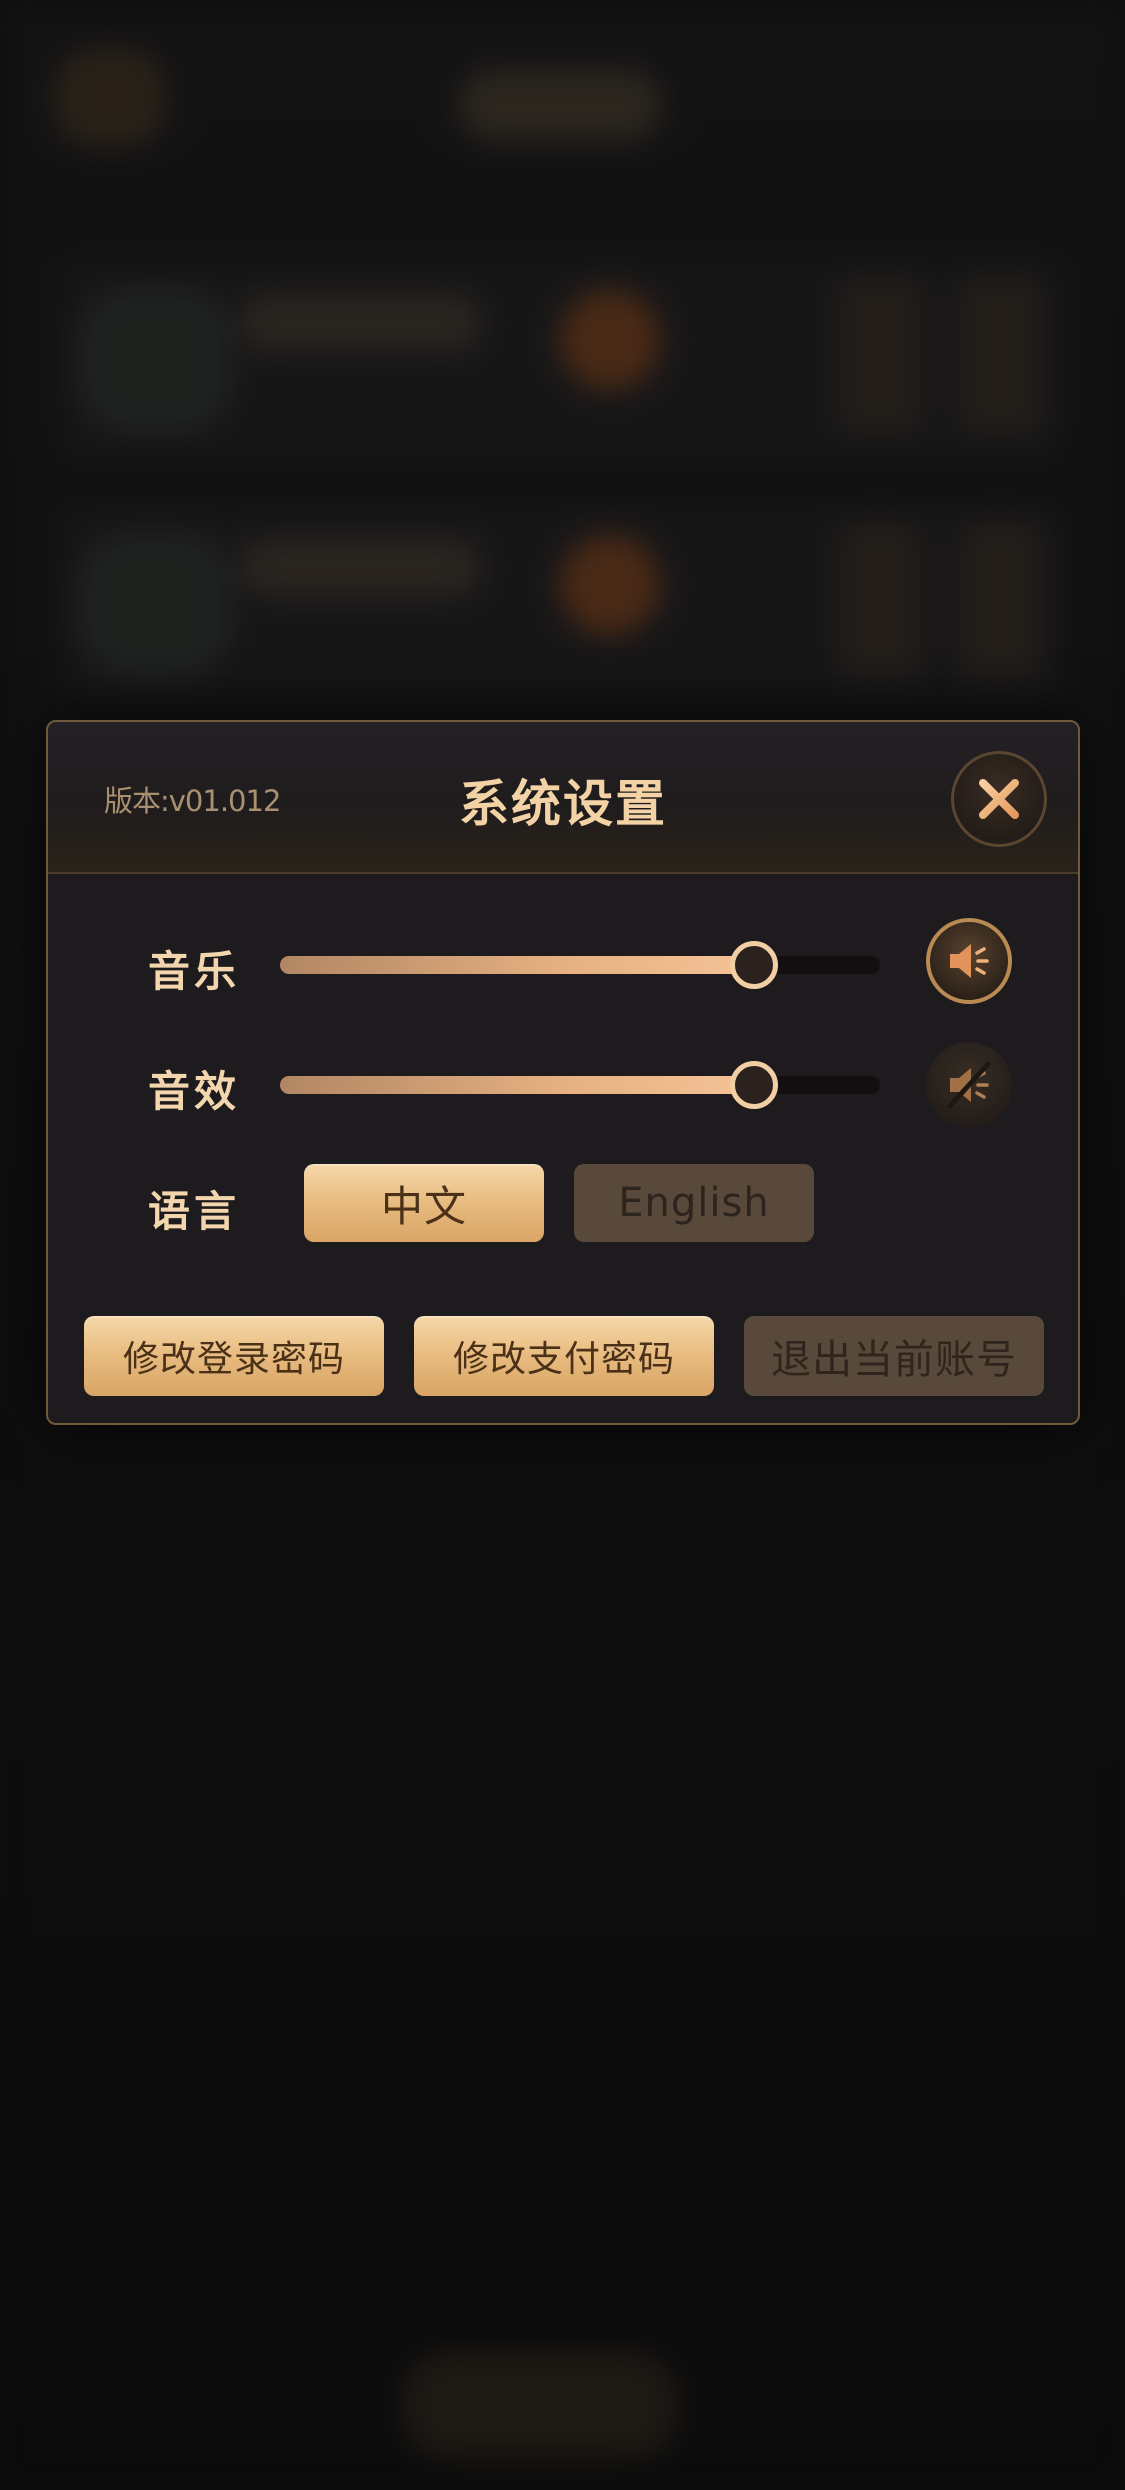  What do you see at coordinates (754, 1085) in the screenshot?
I see `effects-slider-thumb` at bounding box center [754, 1085].